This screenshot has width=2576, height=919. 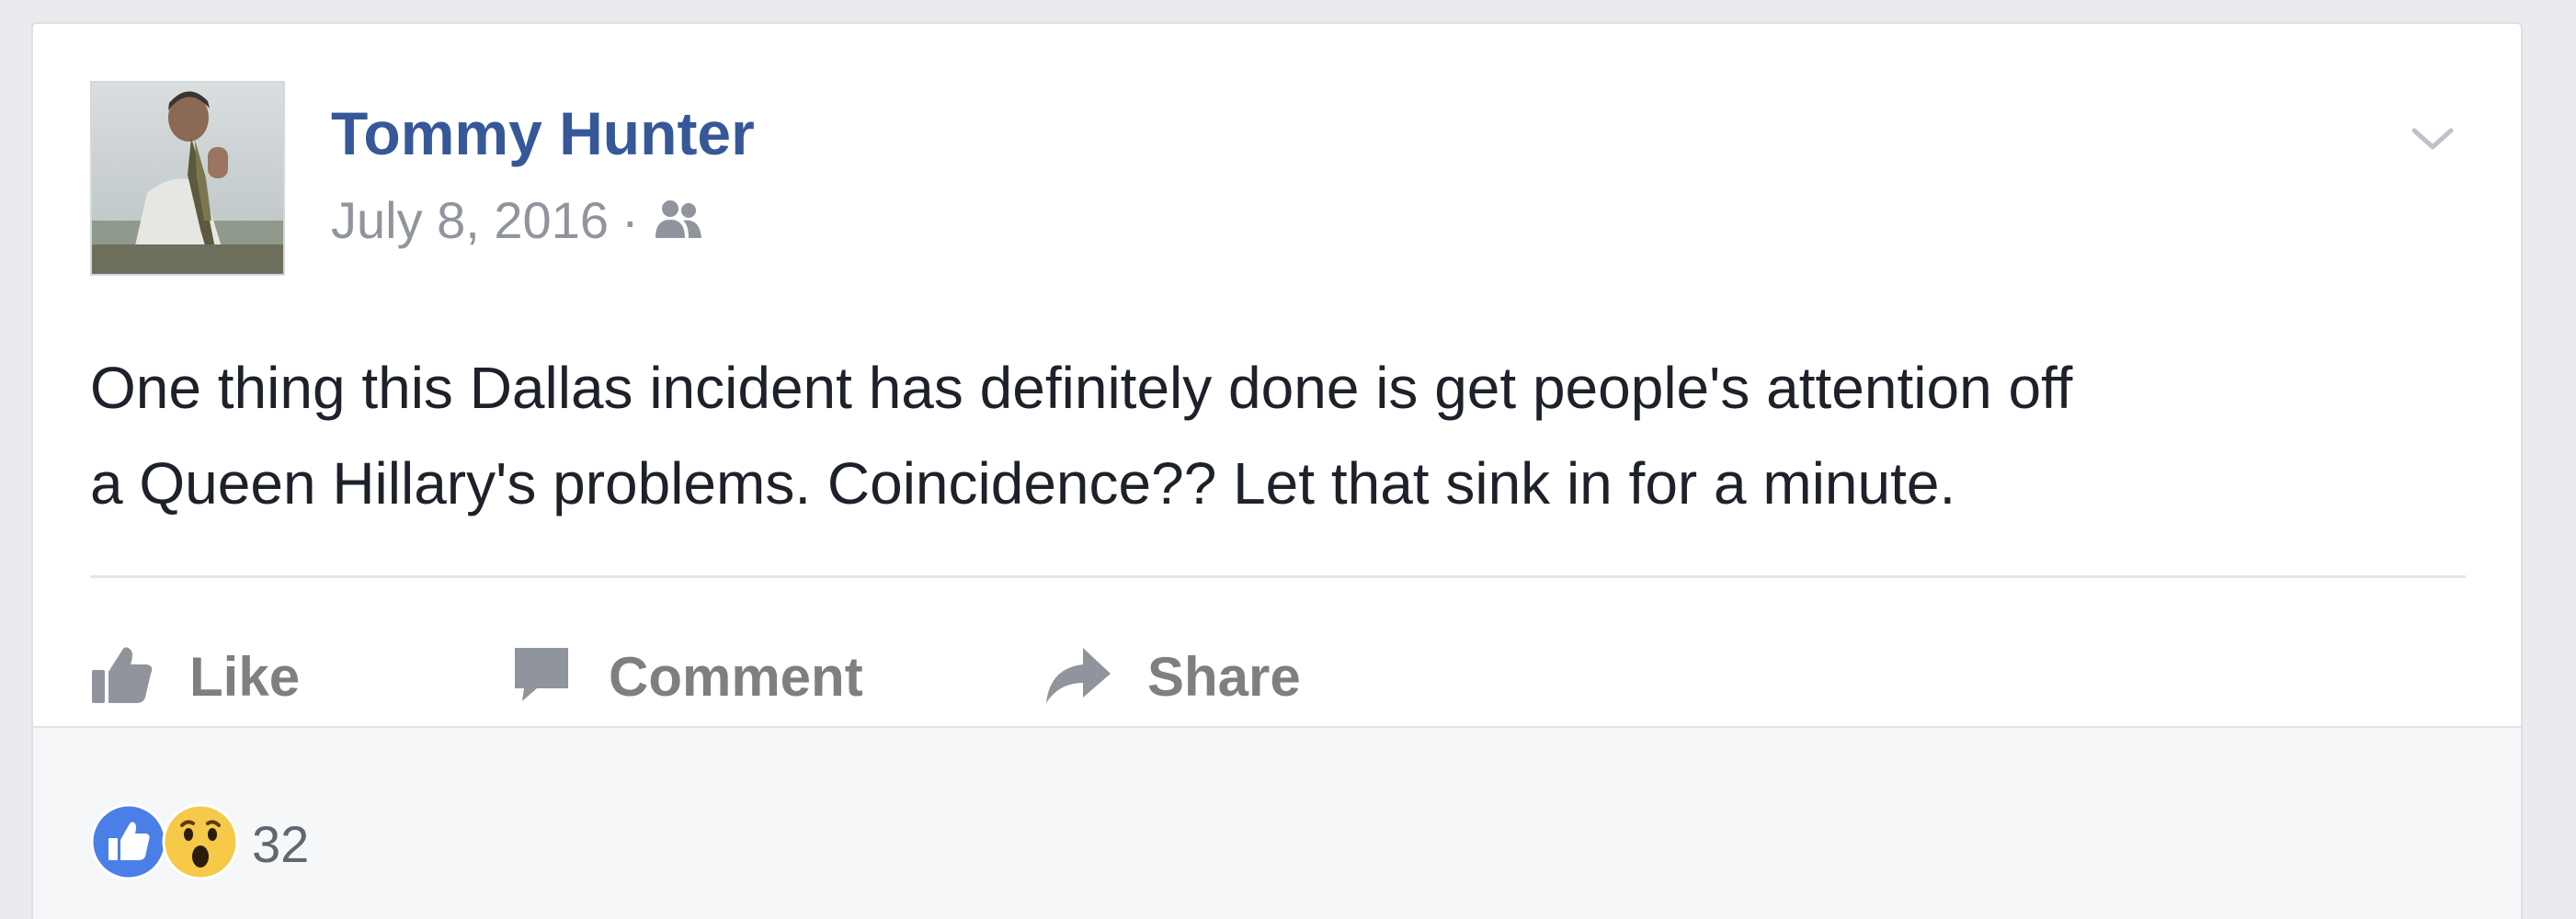 What do you see at coordinates (678, 221) in the screenshot?
I see `friends-icon` at bounding box center [678, 221].